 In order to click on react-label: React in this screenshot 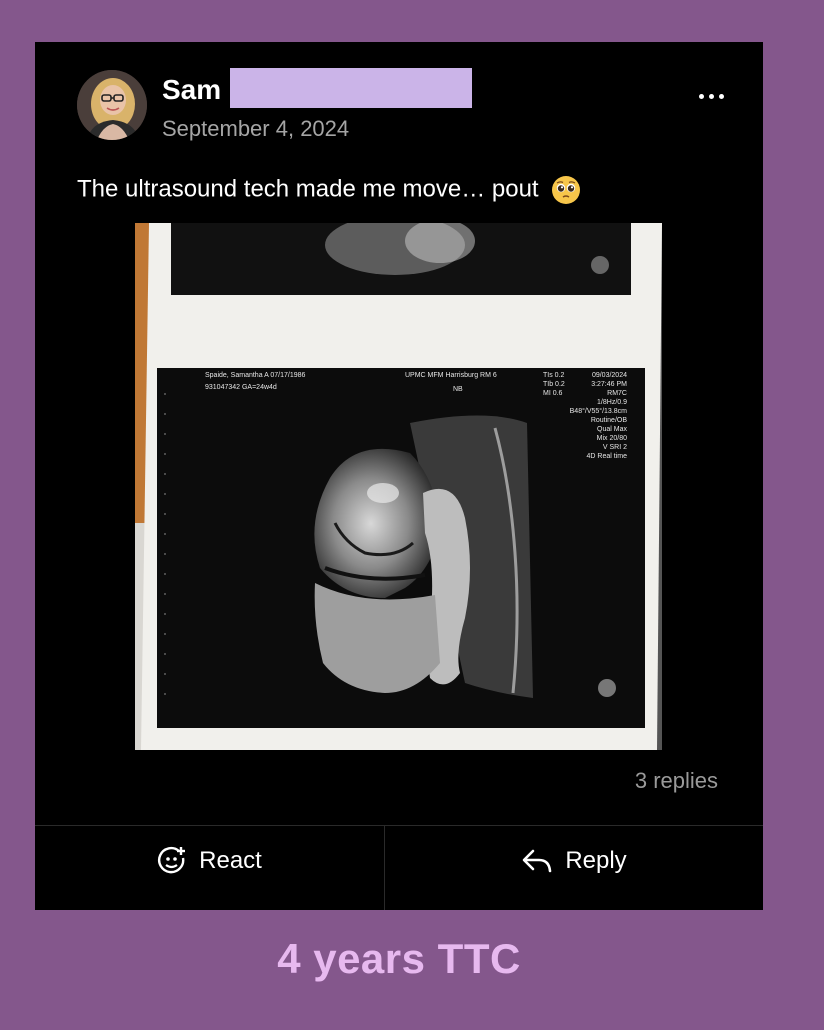, I will do `click(230, 860)`.